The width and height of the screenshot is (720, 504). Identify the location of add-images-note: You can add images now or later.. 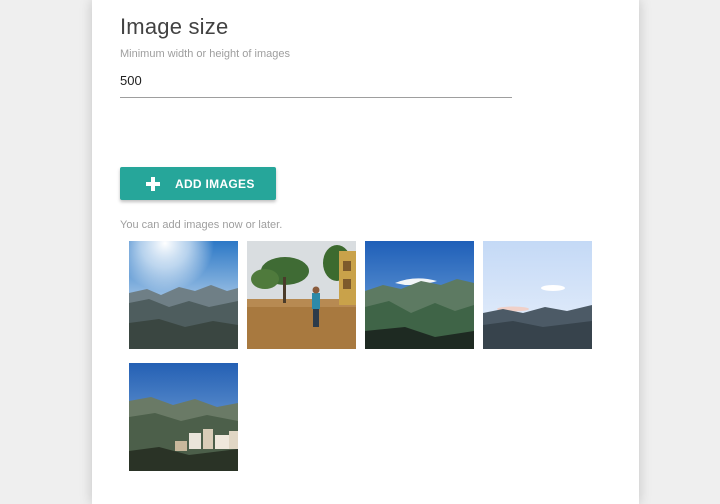
(201, 225).